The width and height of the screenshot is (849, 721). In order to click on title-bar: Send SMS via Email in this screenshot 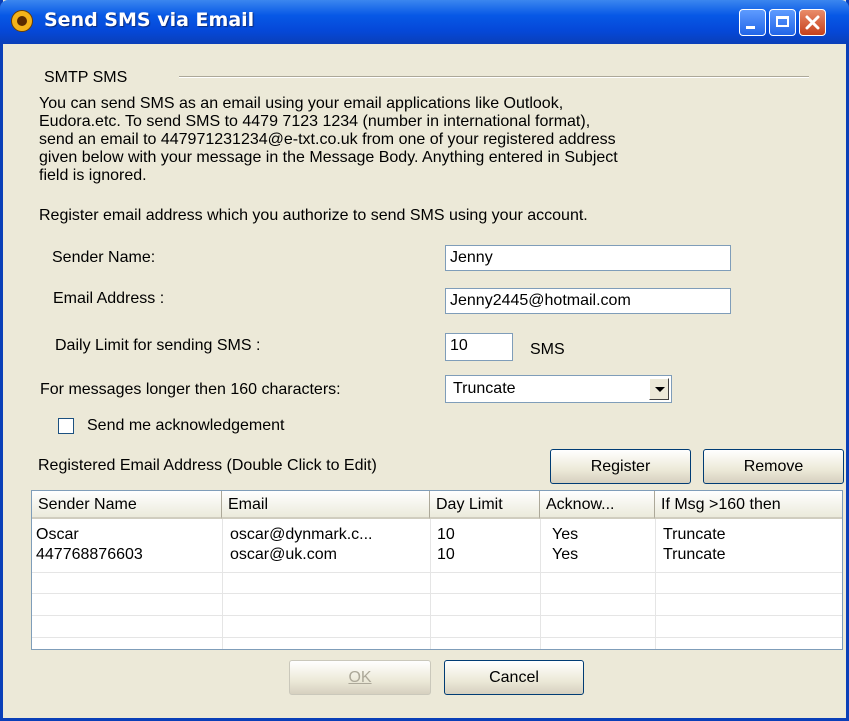, I will do `click(424, 22)`.